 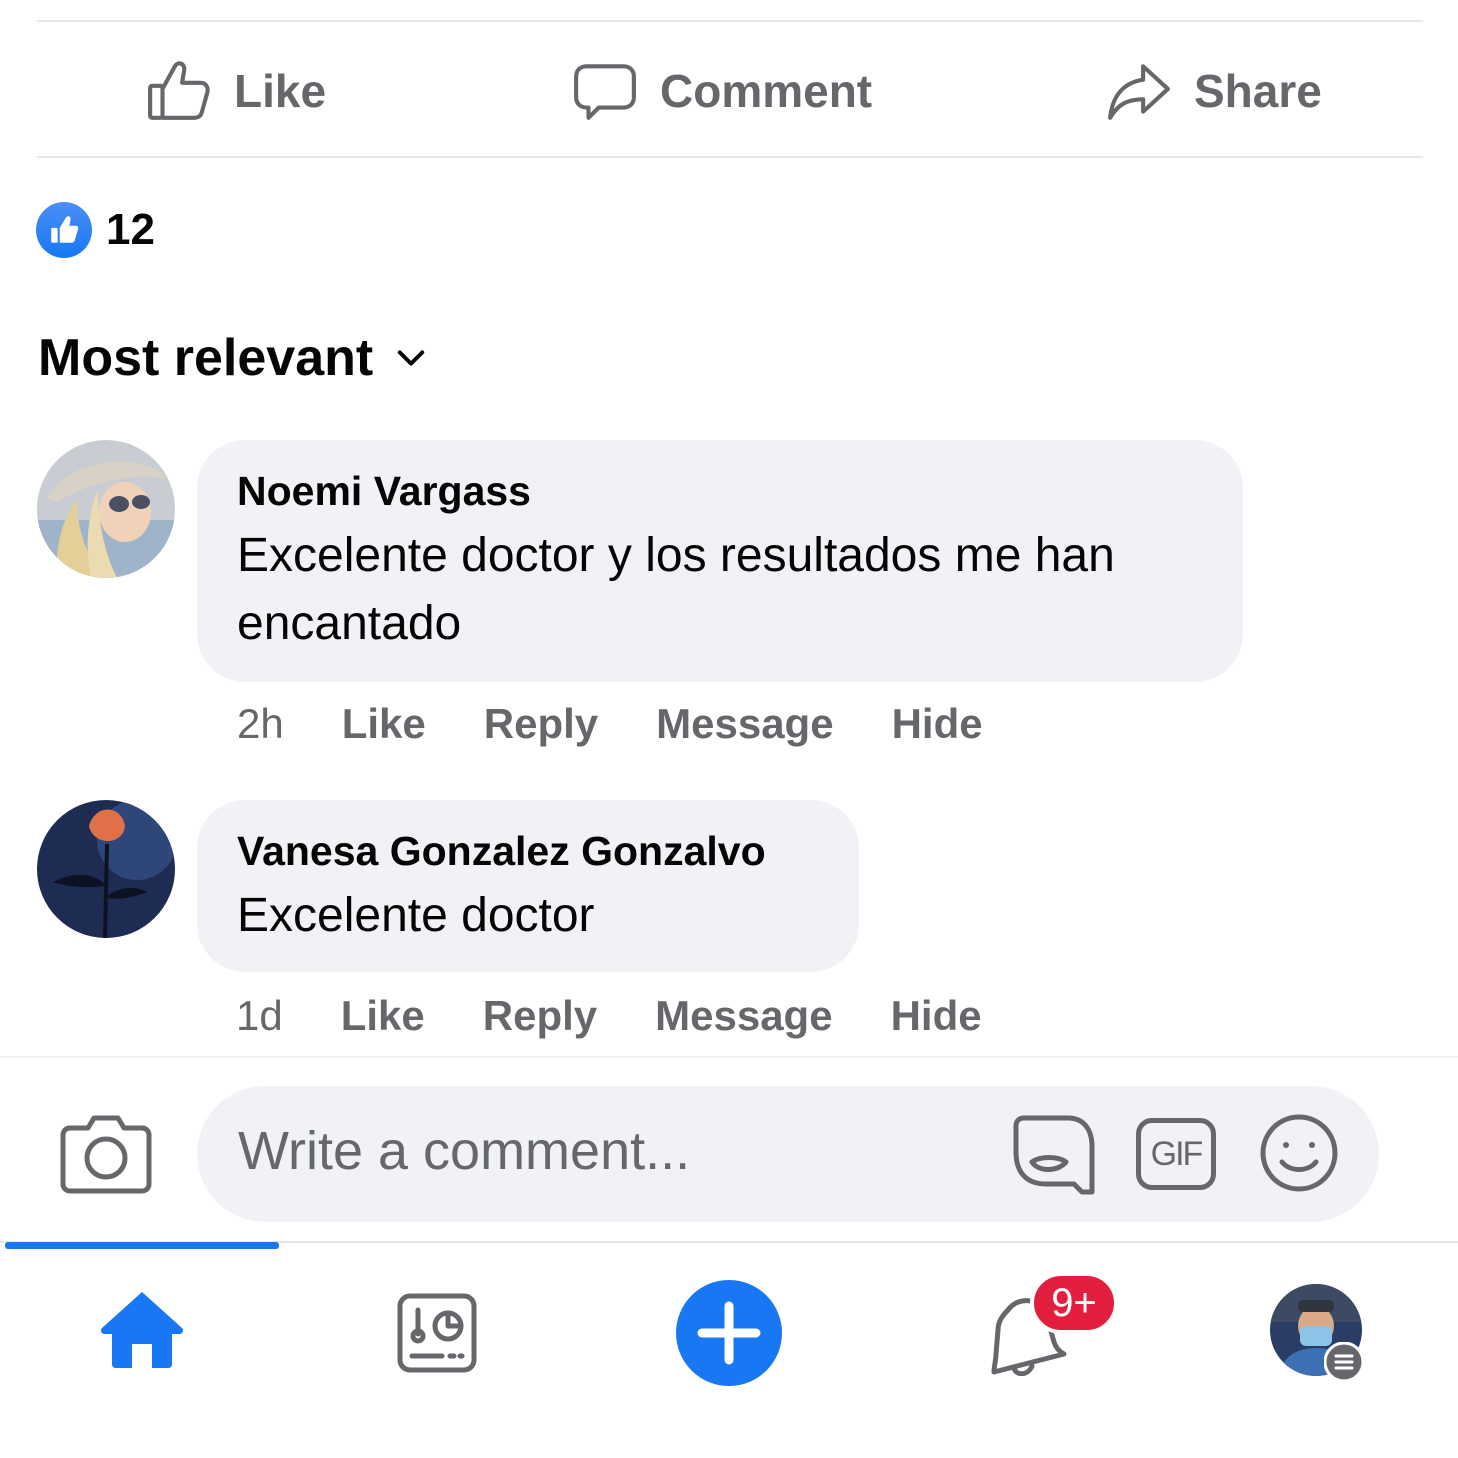 I want to click on like-button: Like, so click(x=236, y=91).